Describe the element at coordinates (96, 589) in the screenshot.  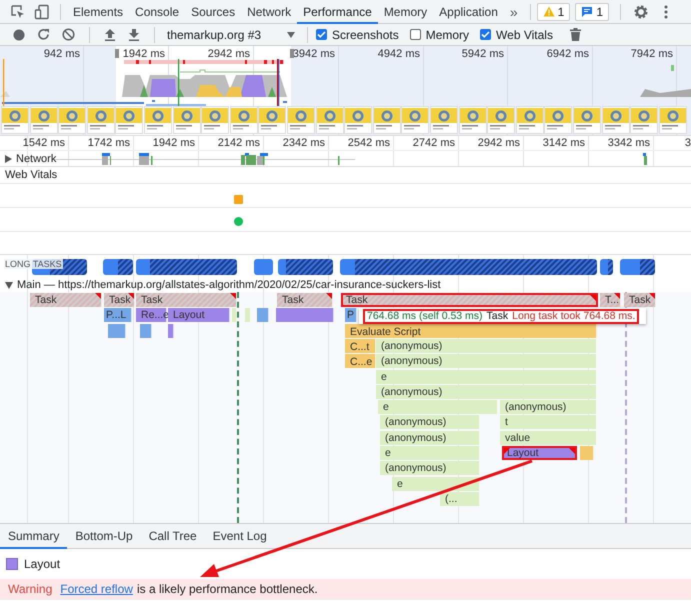
I see `forced-reflow-link: Forced reflow` at that location.